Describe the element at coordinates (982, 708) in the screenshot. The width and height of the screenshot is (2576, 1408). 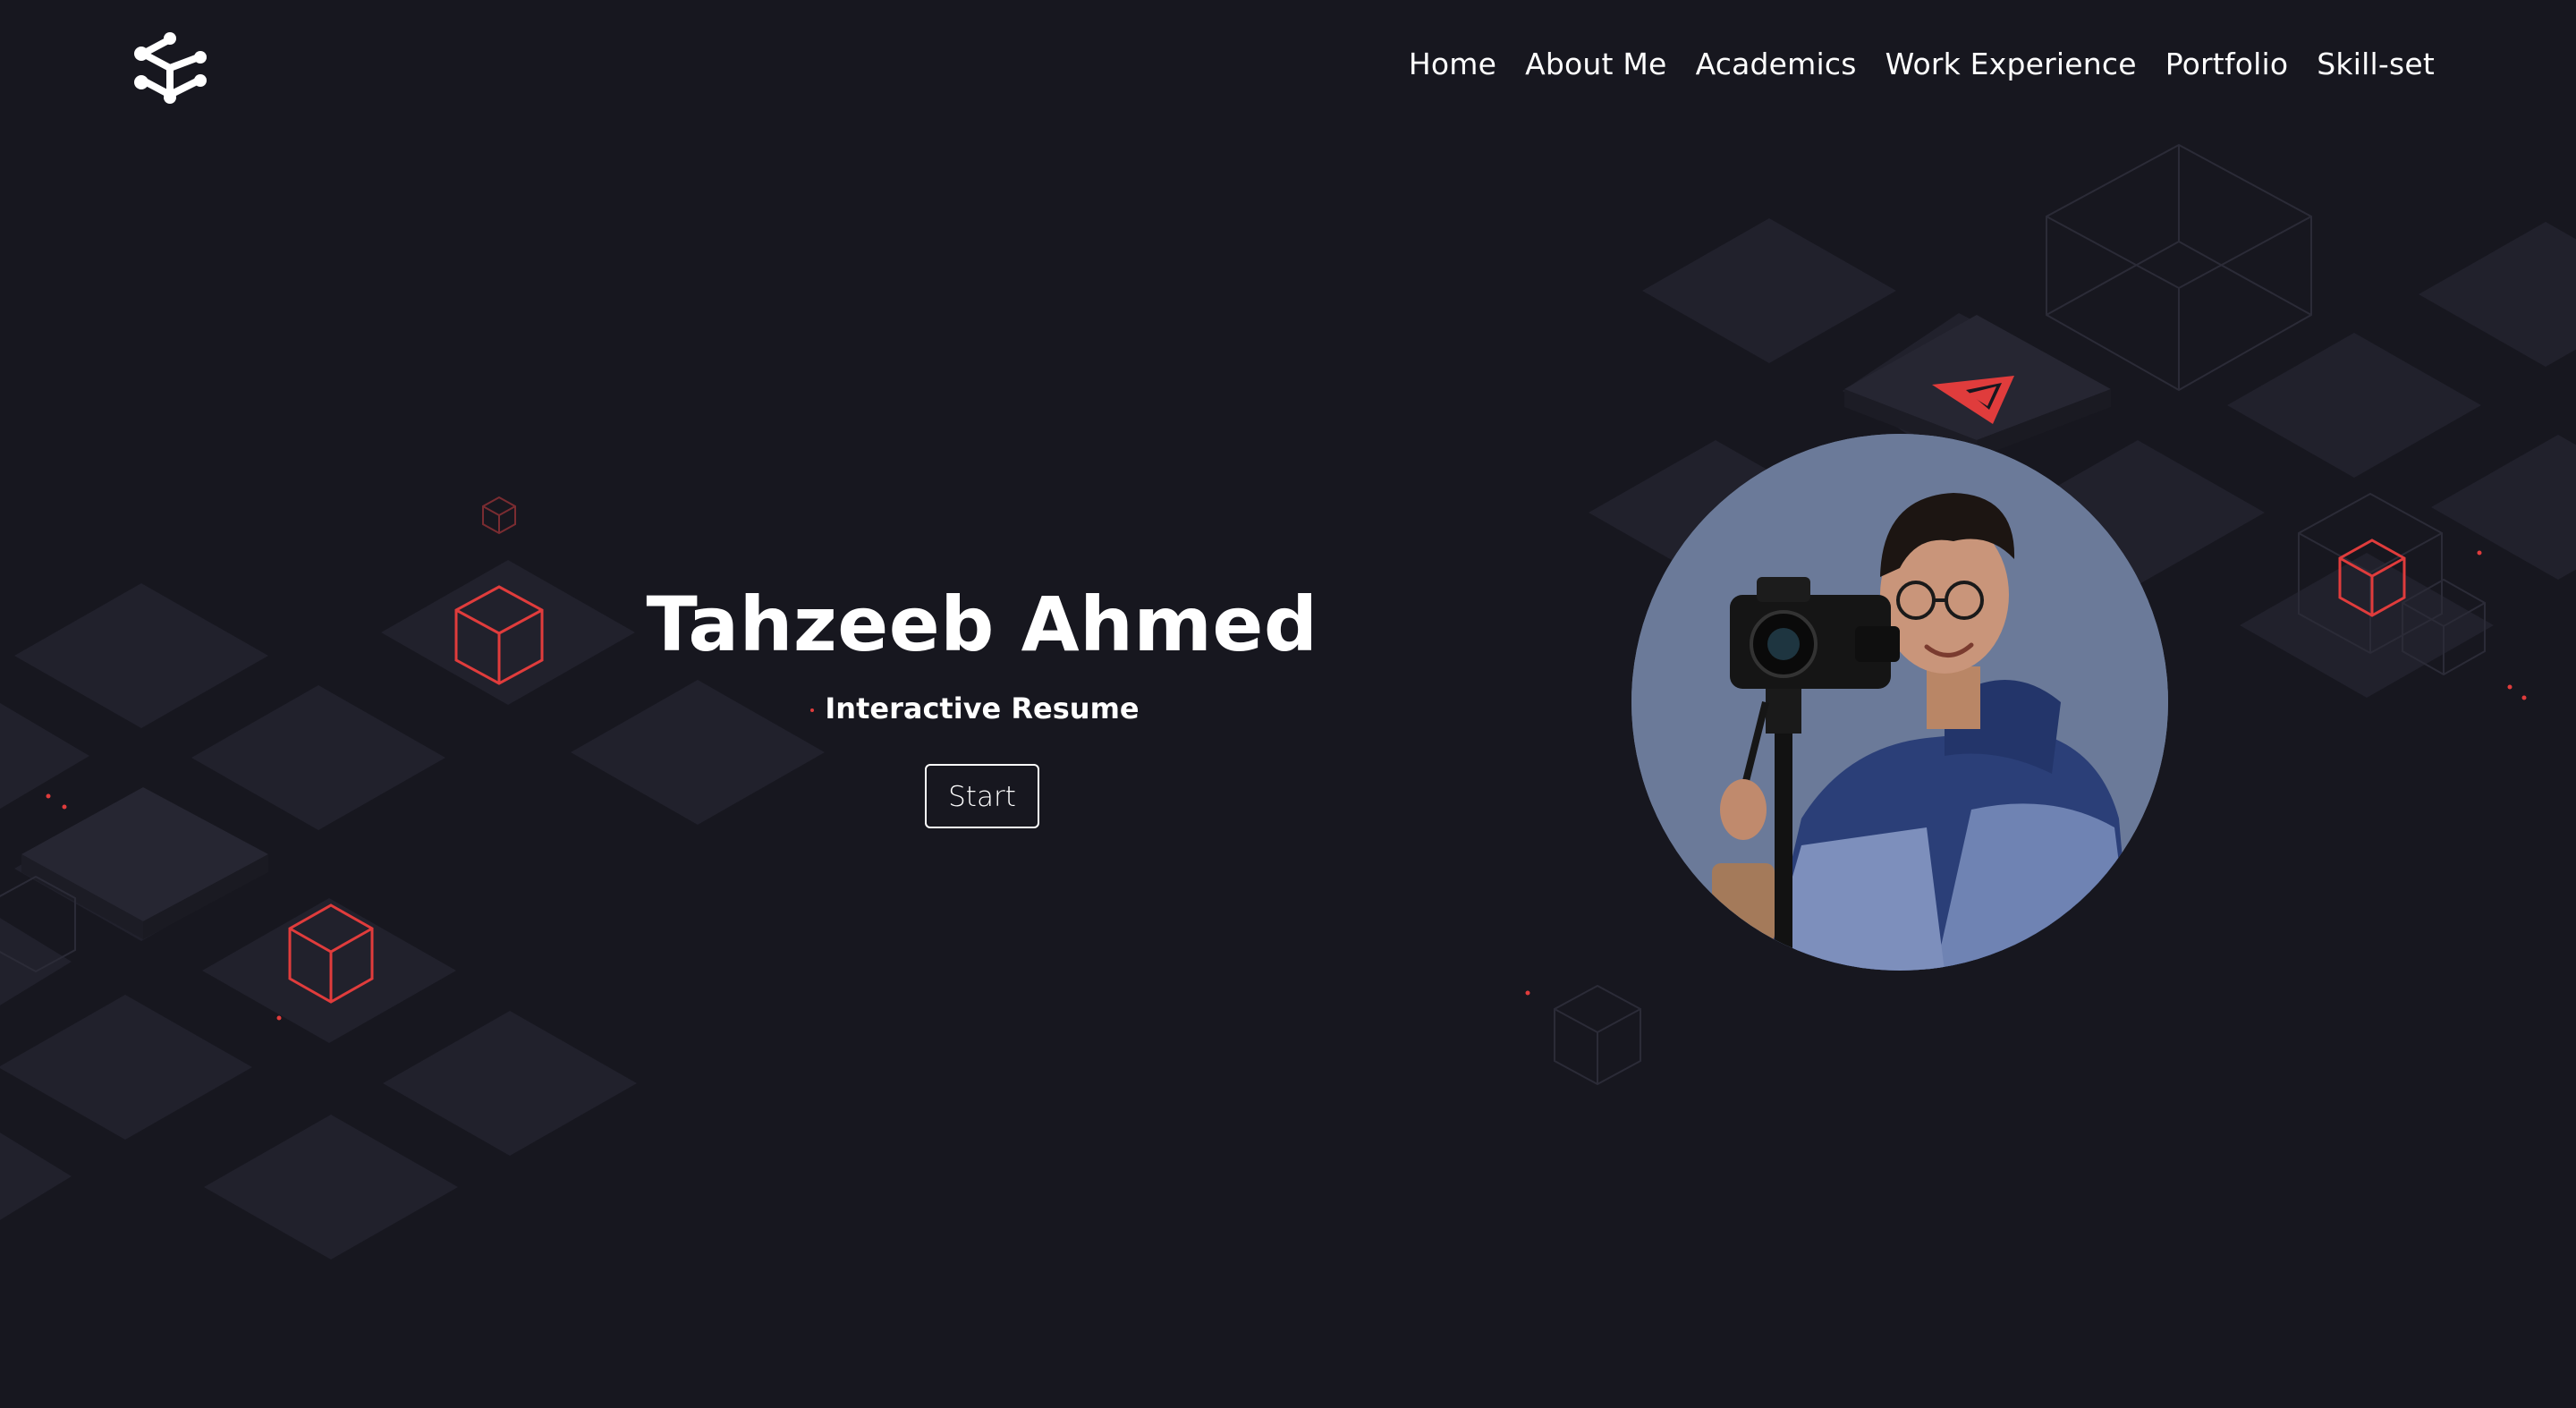
I see `hero-subtitle: Interactive Resume` at that location.